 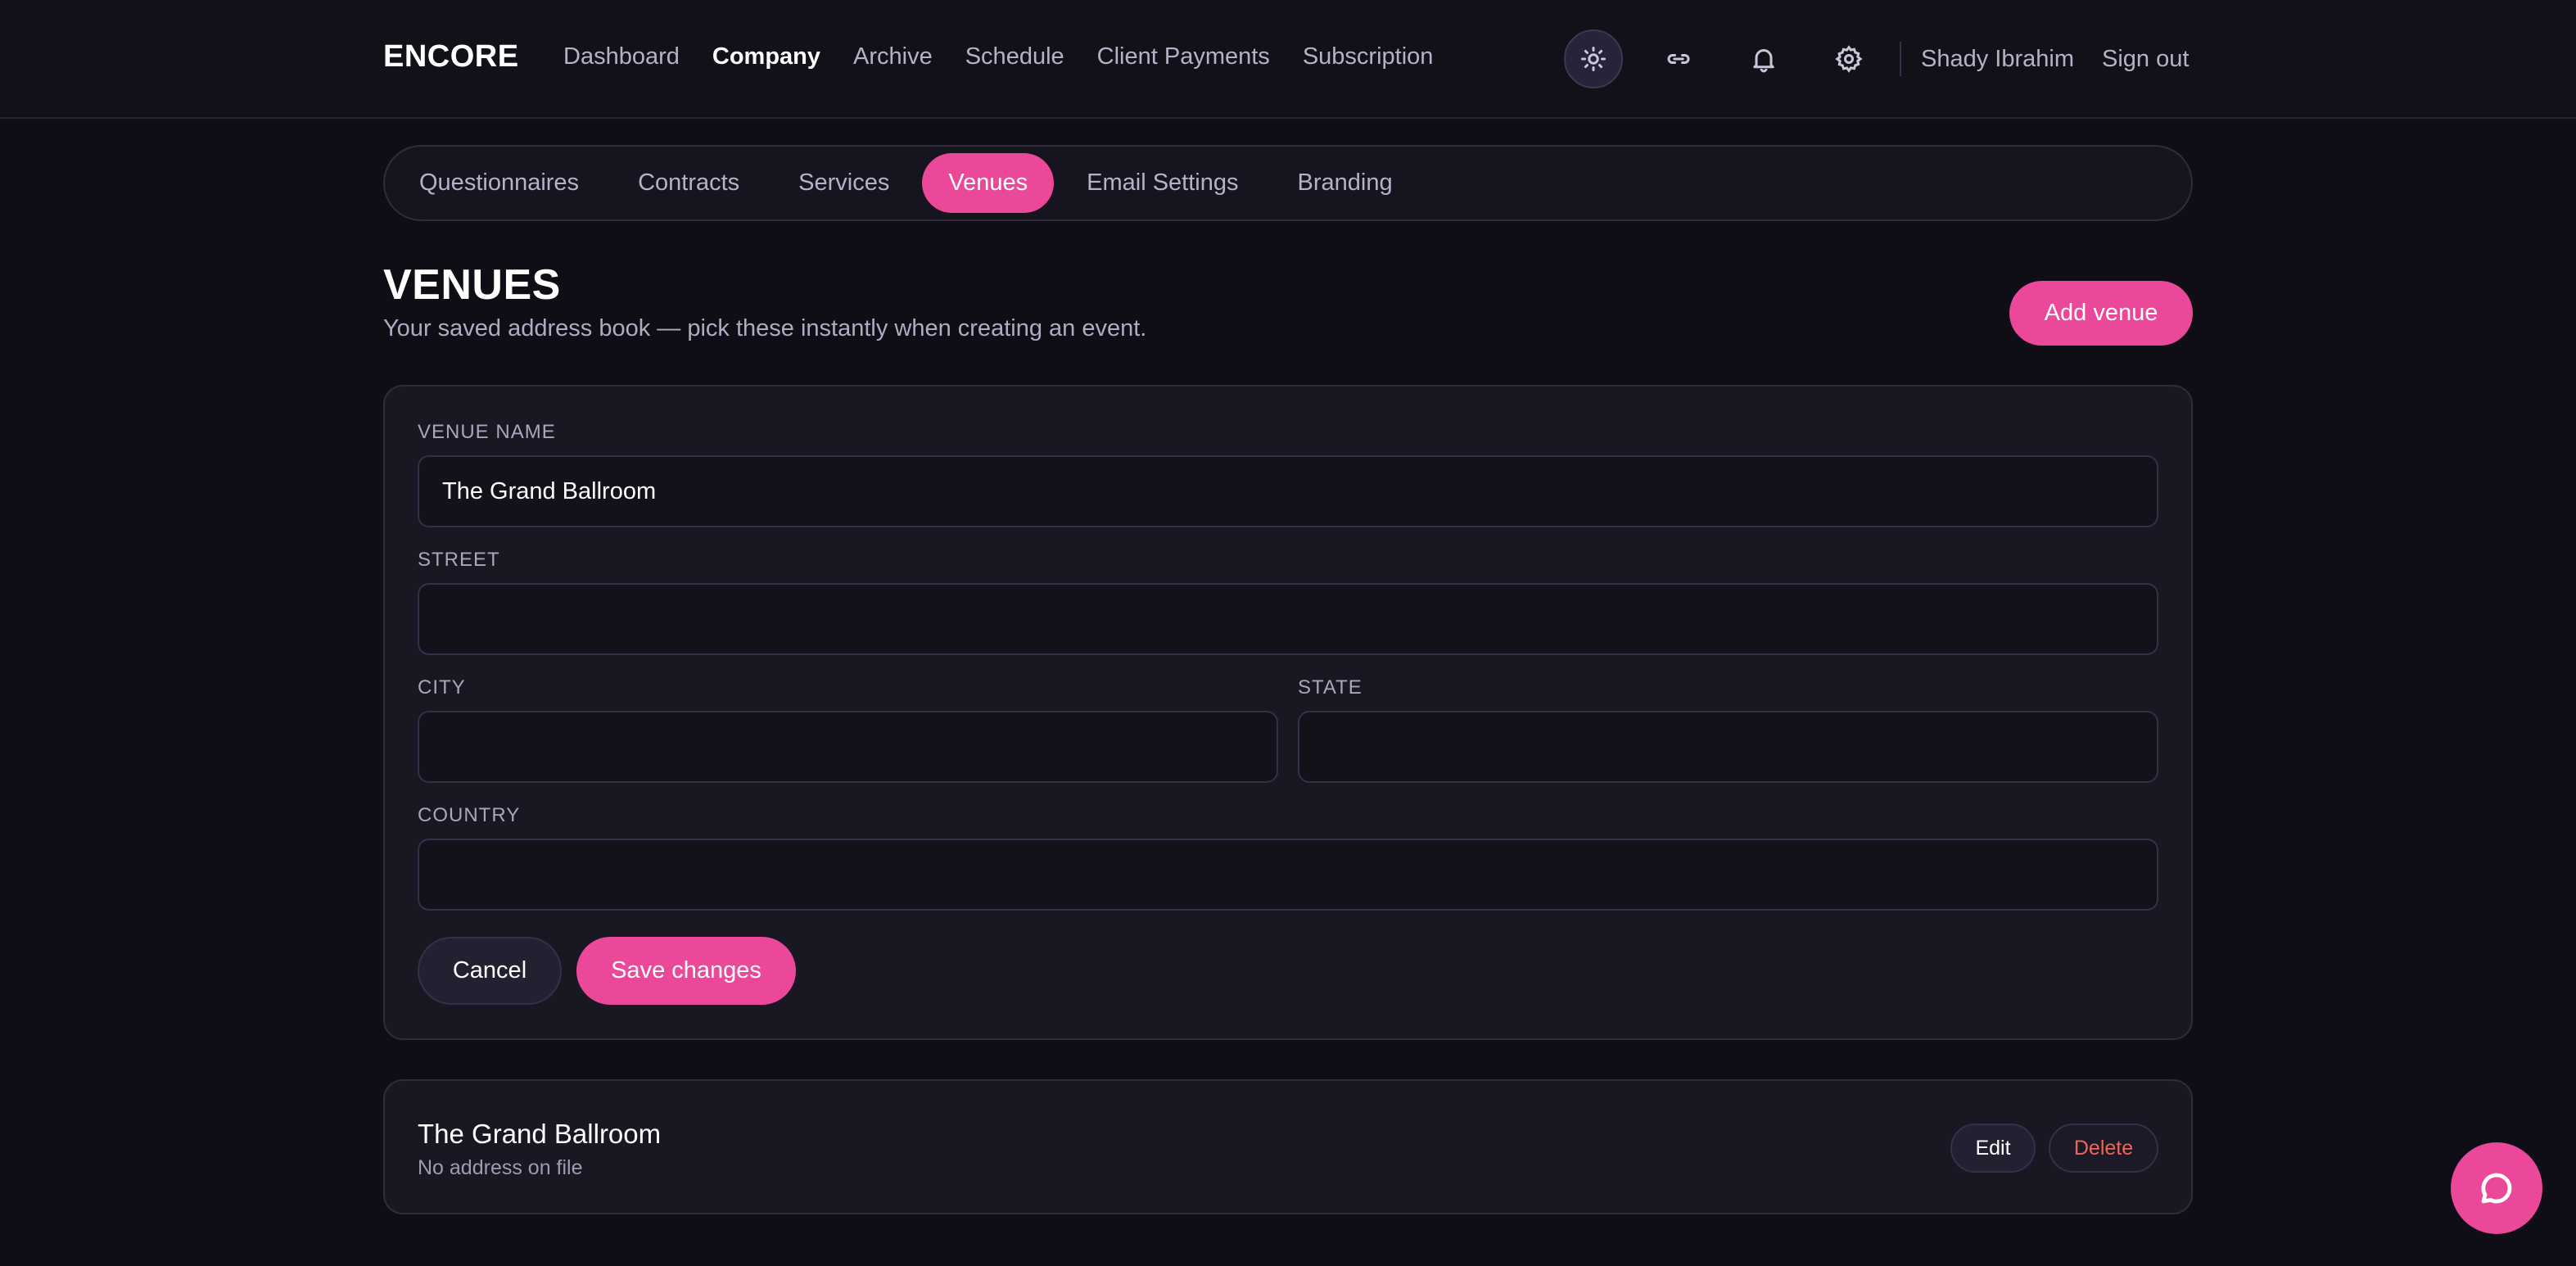 What do you see at coordinates (686, 971) in the screenshot?
I see `save-changes-button: Save changes` at bounding box center [686, 971].